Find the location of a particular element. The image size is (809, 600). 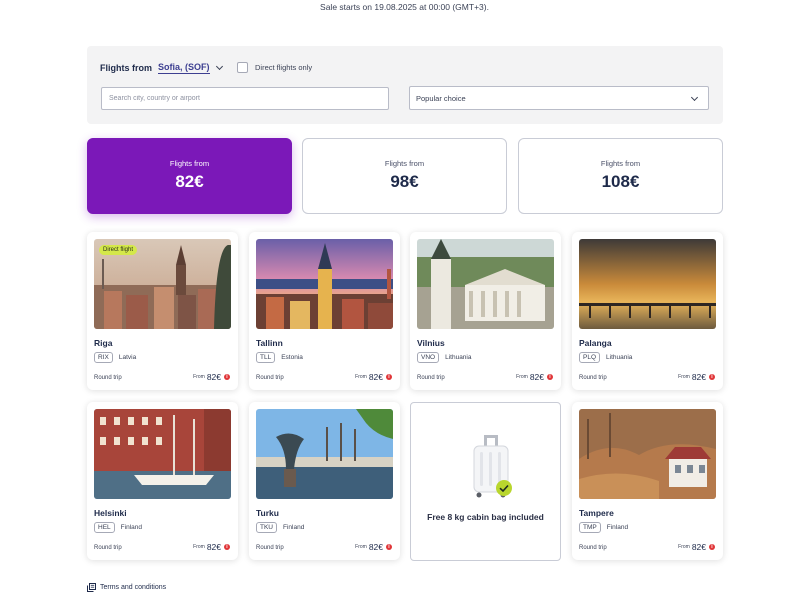

city-name: Palanga is located at coordinates (595, 343).